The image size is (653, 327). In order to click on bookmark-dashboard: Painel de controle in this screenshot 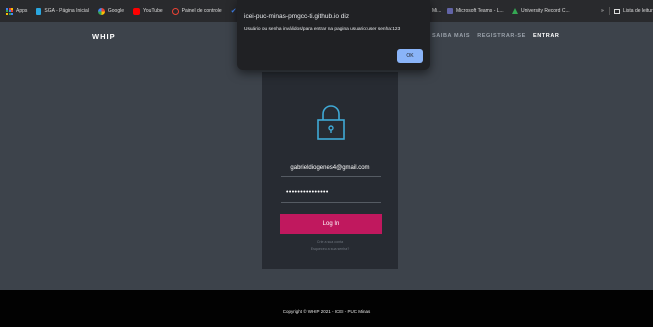, I will do `click(196, 11)`.